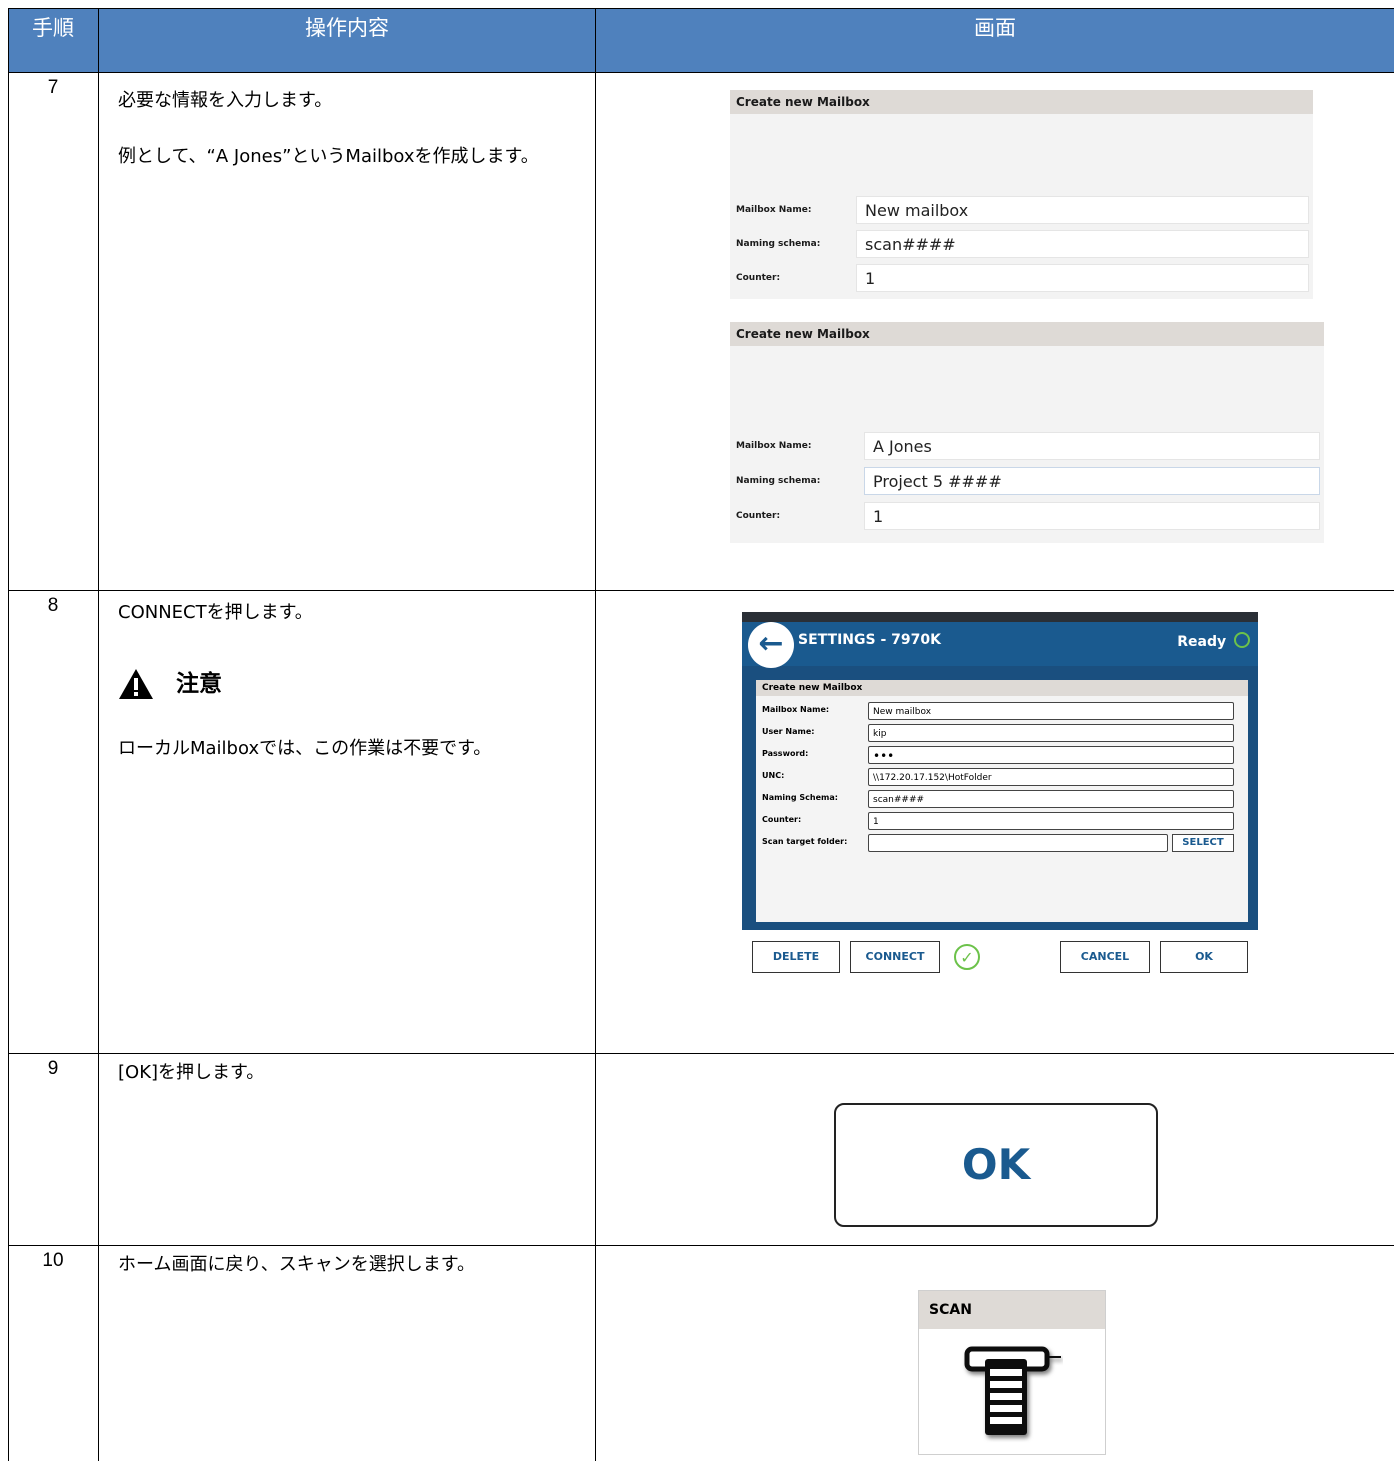 The height and width of the screenshot is (1461, 1394). Describe the element at coordinates (353, 686) in the screenshot. I see `caution-heading: 注意` at that location.